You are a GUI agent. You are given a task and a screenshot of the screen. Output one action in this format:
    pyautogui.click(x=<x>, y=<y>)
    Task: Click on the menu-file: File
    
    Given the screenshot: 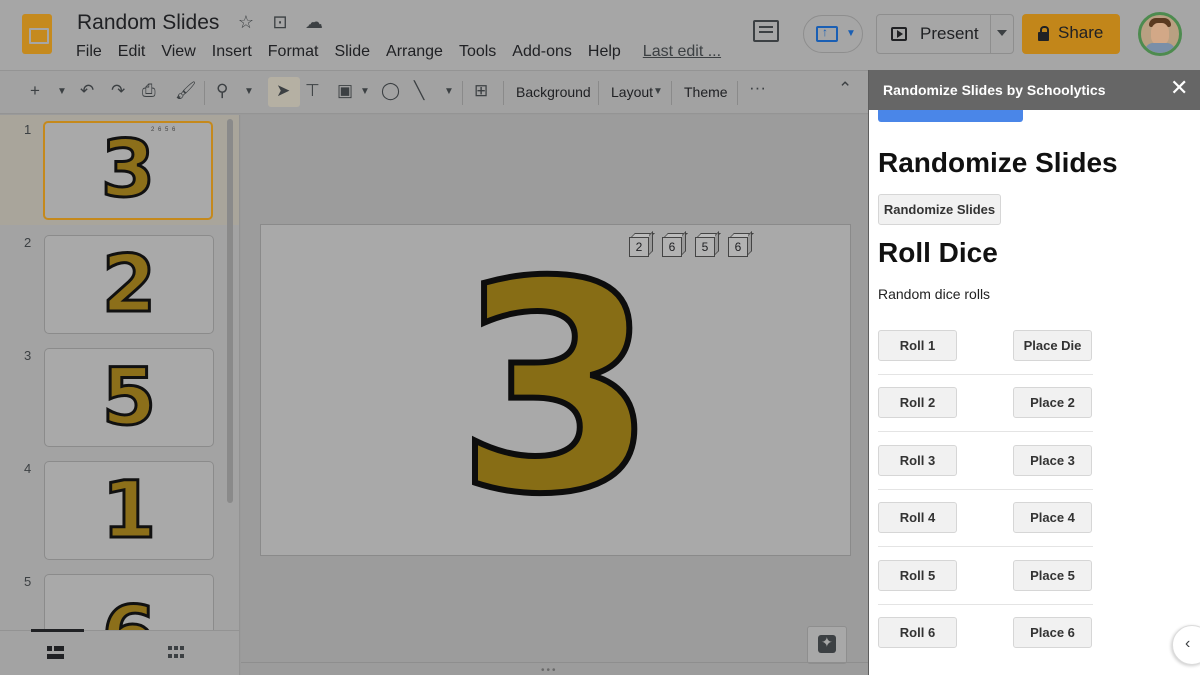 What is the action you would take?
    pyautogui.click(x=89, y=52)
    